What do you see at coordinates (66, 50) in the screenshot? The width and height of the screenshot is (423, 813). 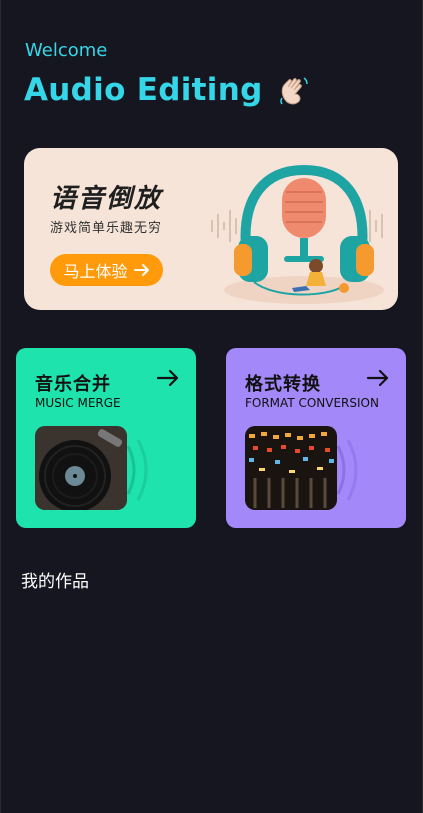 I see `welcome-text: Welcome` at bounding box center [66, 50].